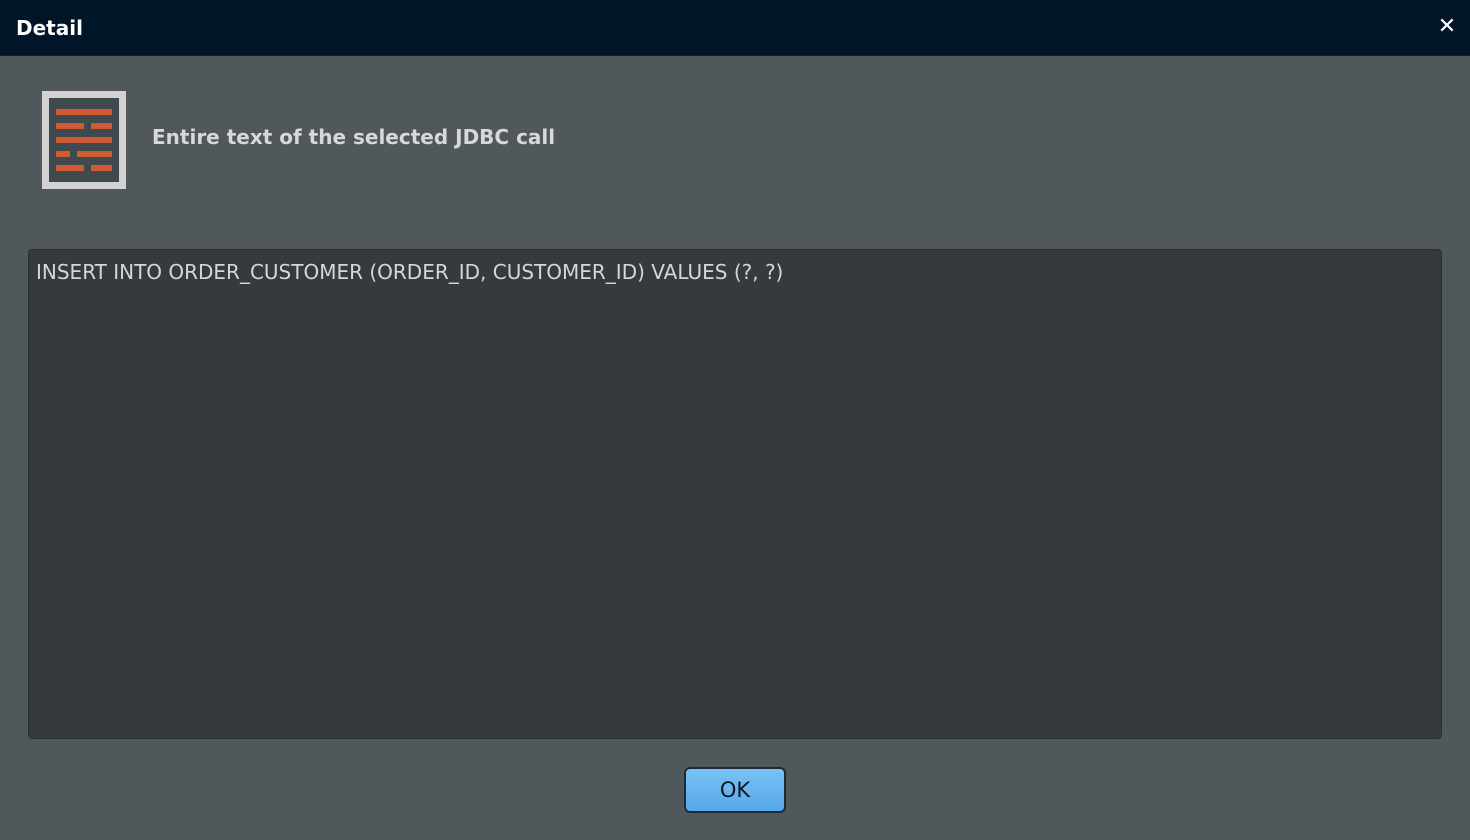 Image resolution: width=1470 pixels, height=840 pixels. Describe the element at coordinates (735, 28) in the screenshot. I see `title-bar: Detail ✕` at that location.